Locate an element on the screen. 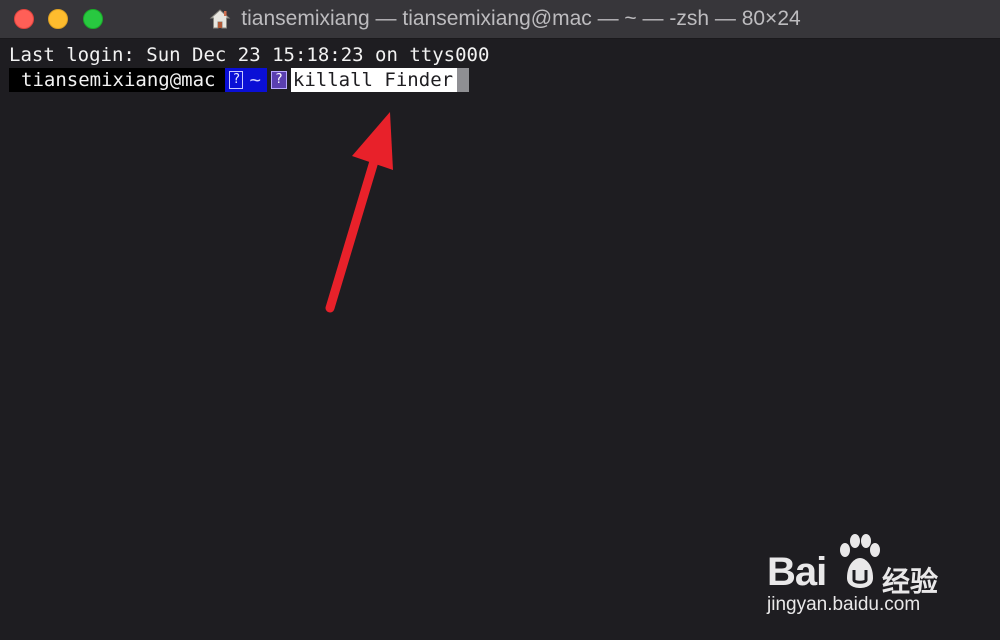  home-icon is located at coordinates (220, 19).